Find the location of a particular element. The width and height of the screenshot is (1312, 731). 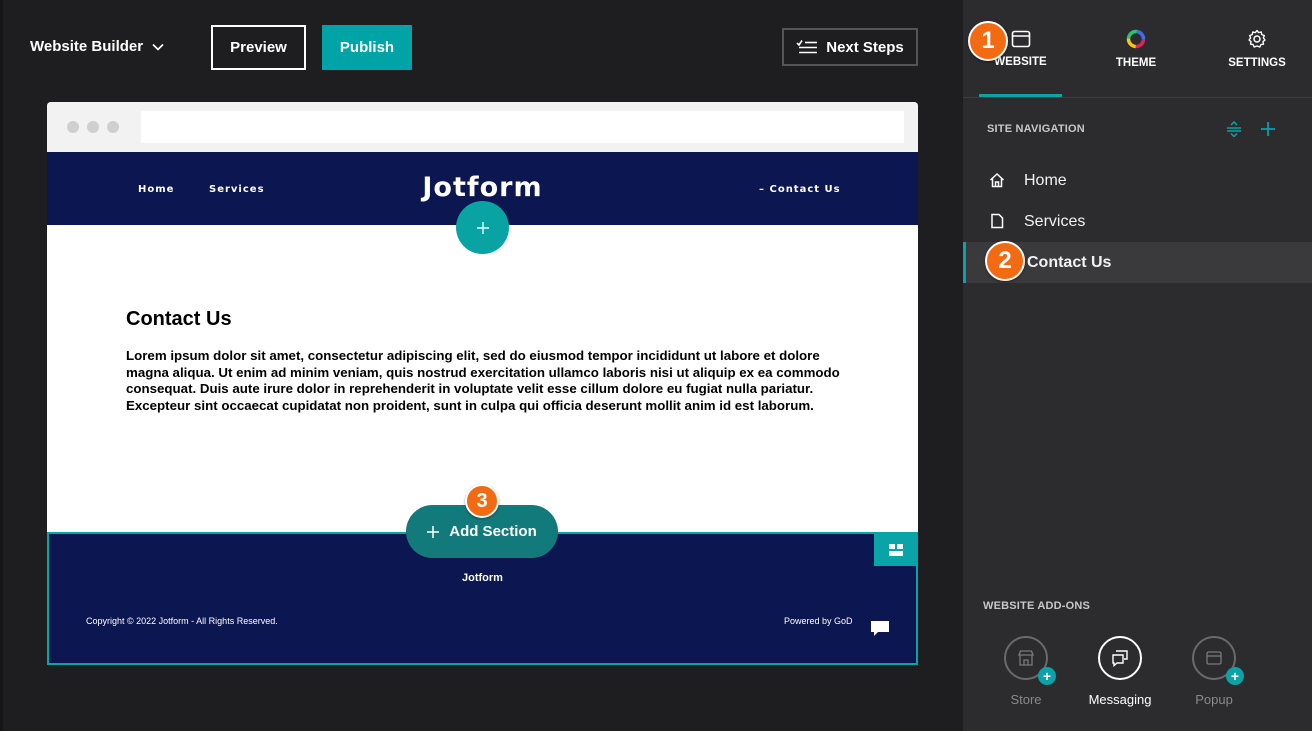

addon-store-button: + is located at coordinates (1030, 660).